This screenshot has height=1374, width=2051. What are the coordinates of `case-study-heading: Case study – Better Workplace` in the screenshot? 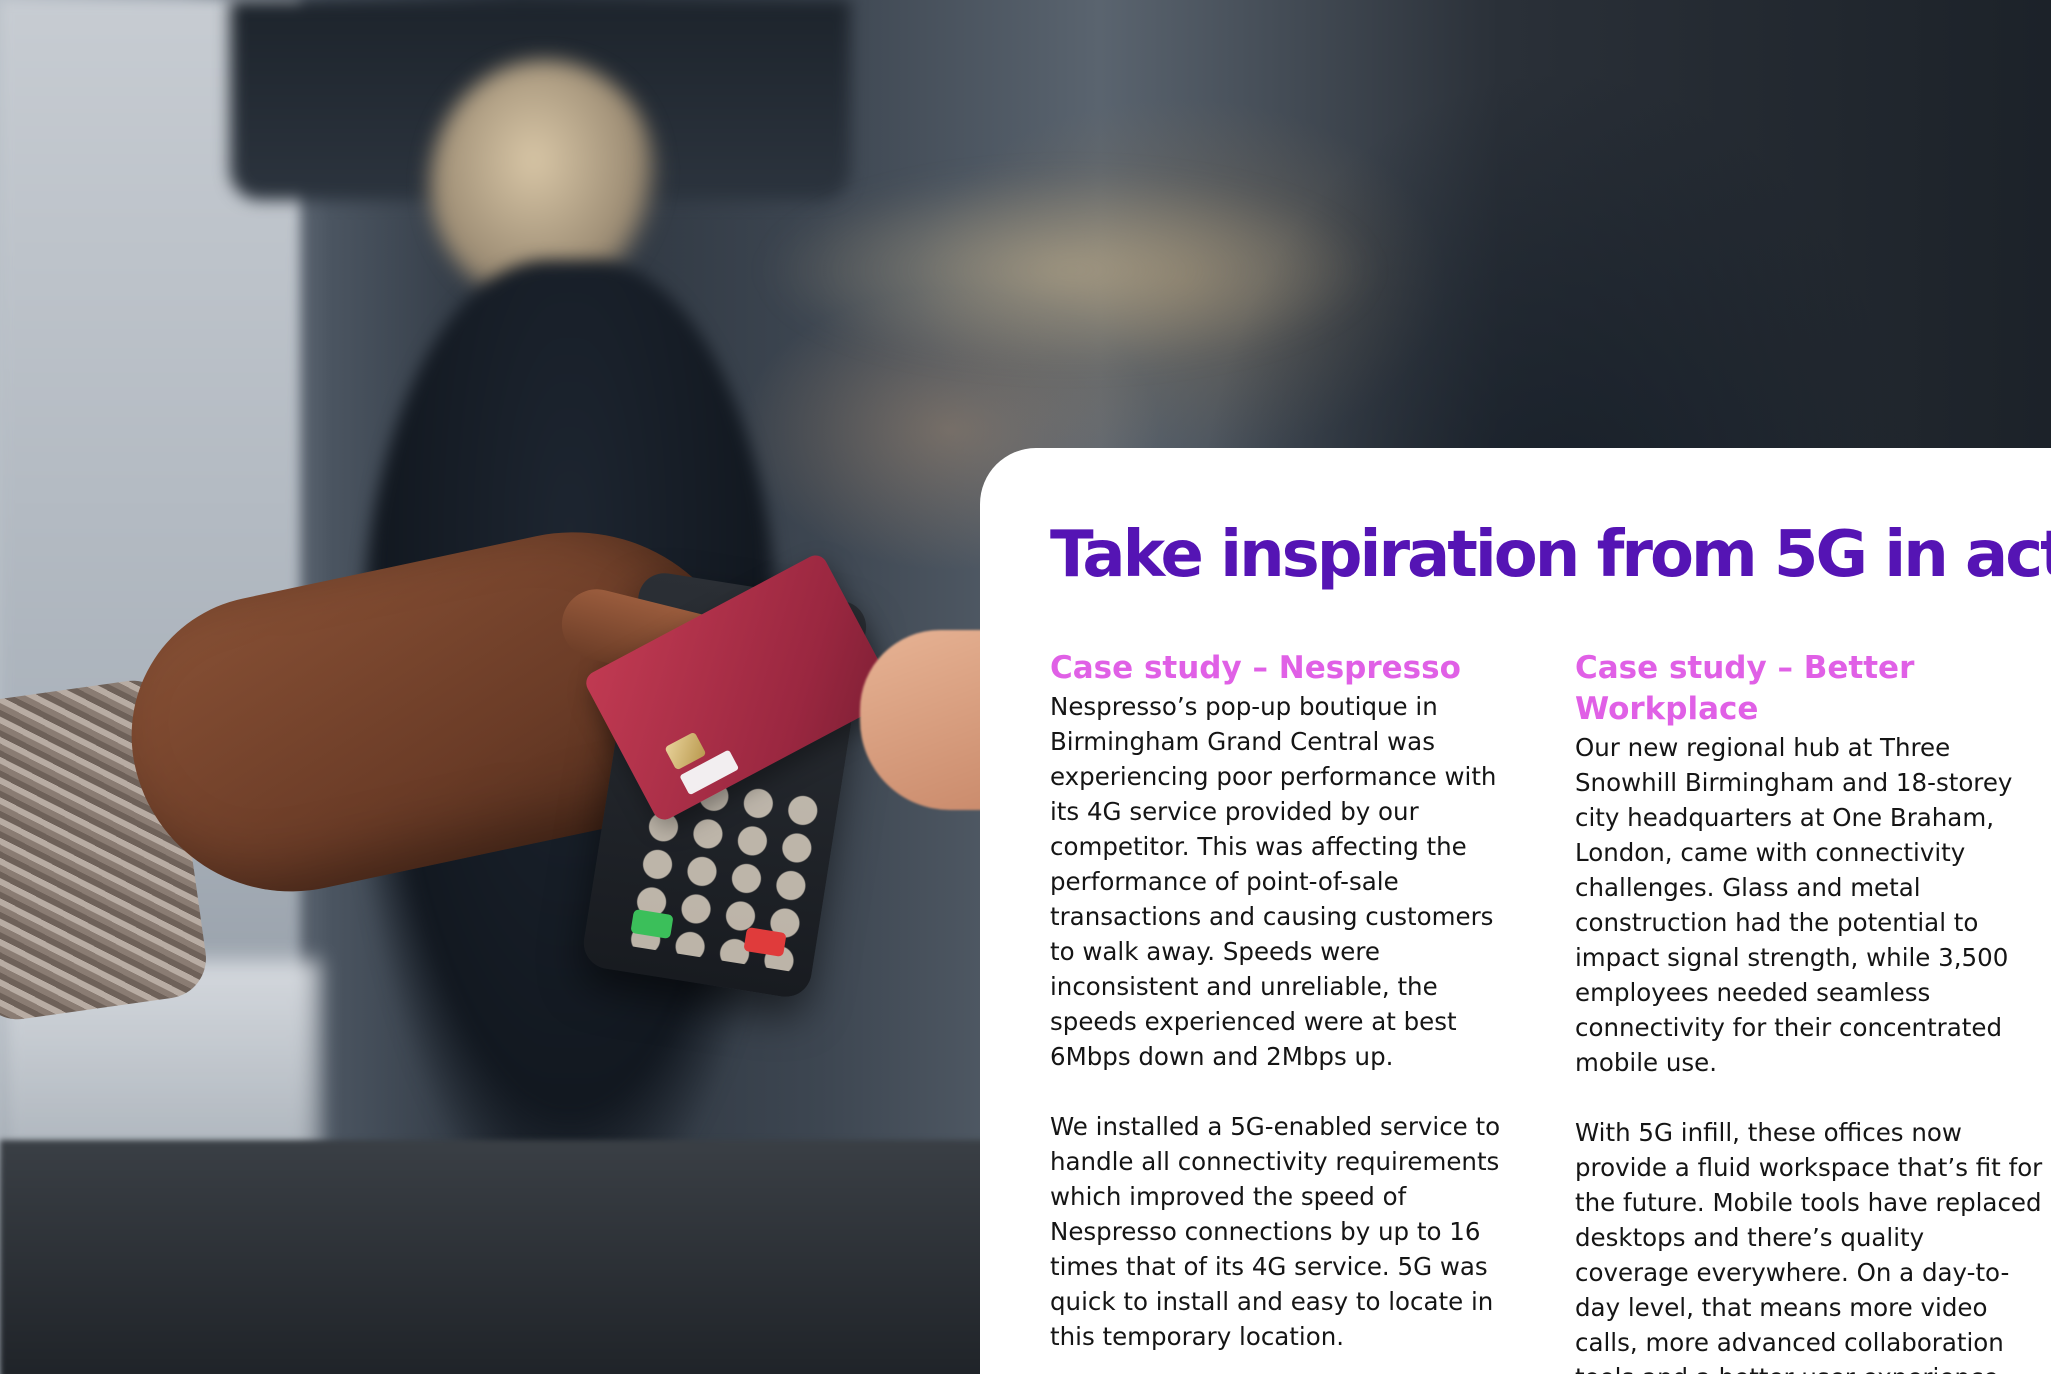 It's located at (1745, 688).